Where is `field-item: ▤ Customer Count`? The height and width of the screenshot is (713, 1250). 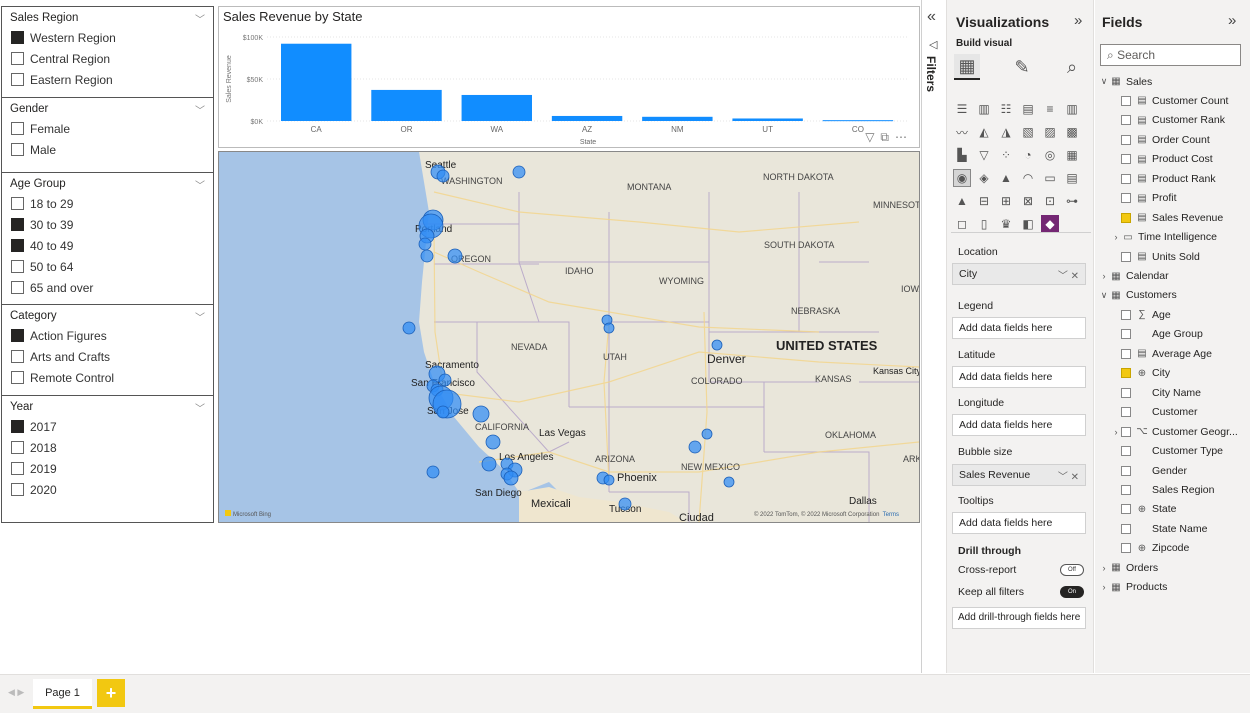
field-item: ▤ Customer Count is located at coordinates (1169, 100).